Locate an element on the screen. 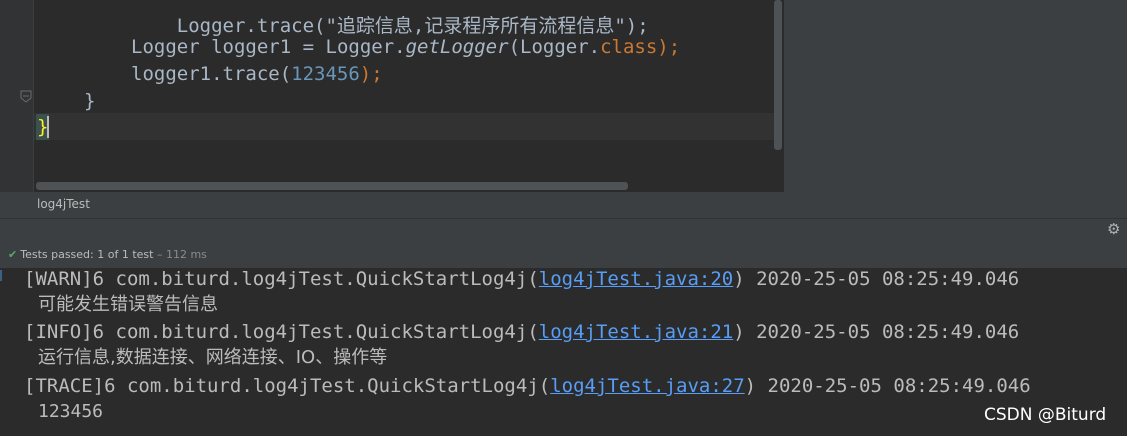  method-arg: (Logger. is located at coordinates (554, 47).